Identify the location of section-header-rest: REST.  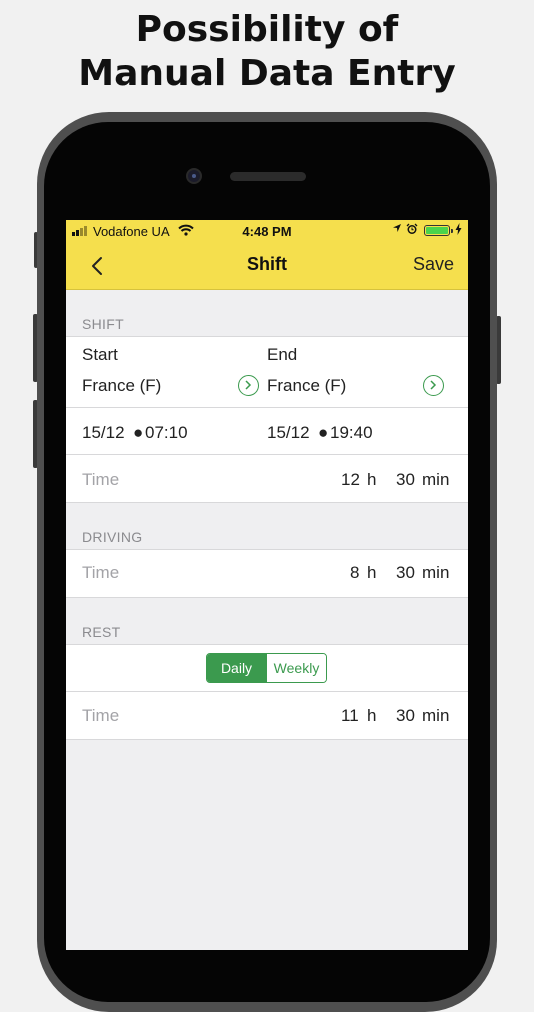
(101, 632).